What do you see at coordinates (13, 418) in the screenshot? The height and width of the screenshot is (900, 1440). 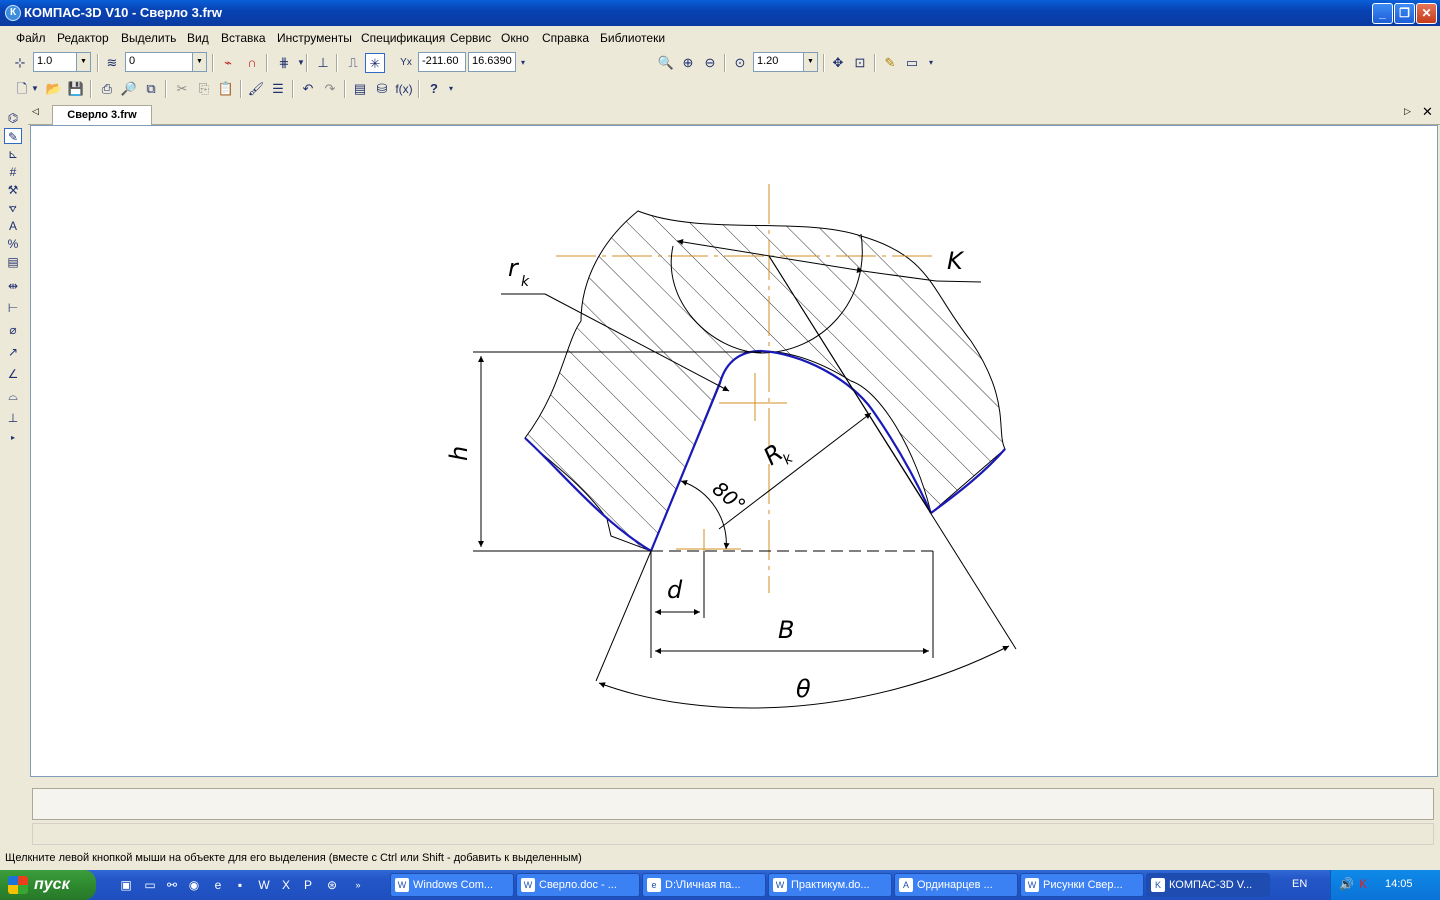 I see `leader-icon: ⊥` at bounding box center [13, 418].